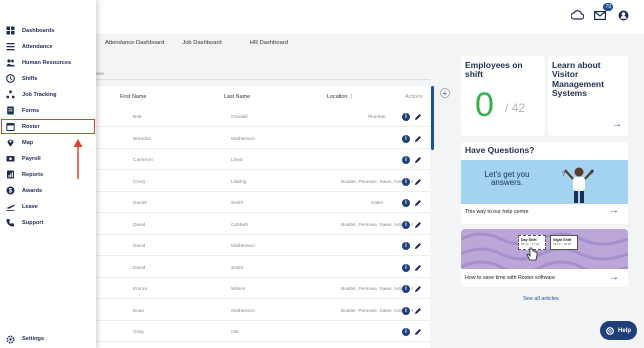  What do you see at coordinates (263, 269) in the screenshot?
I see `table-row: David Smith i` at bounding box center [263, 269].